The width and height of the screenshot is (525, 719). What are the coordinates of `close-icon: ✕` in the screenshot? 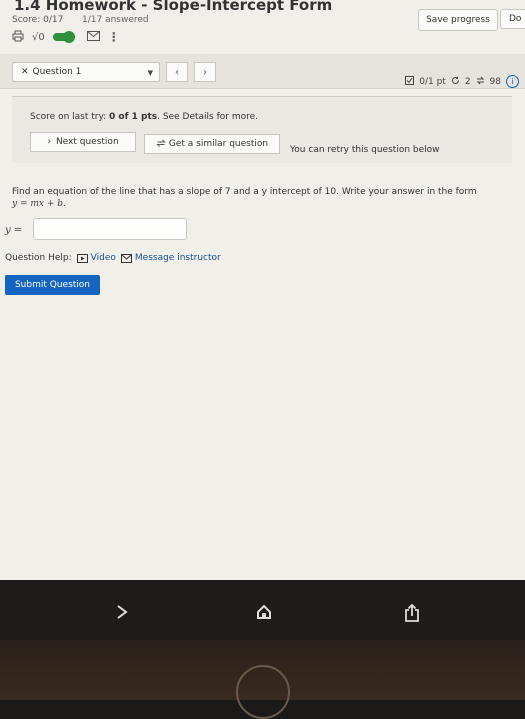 It's located at (25, 72).